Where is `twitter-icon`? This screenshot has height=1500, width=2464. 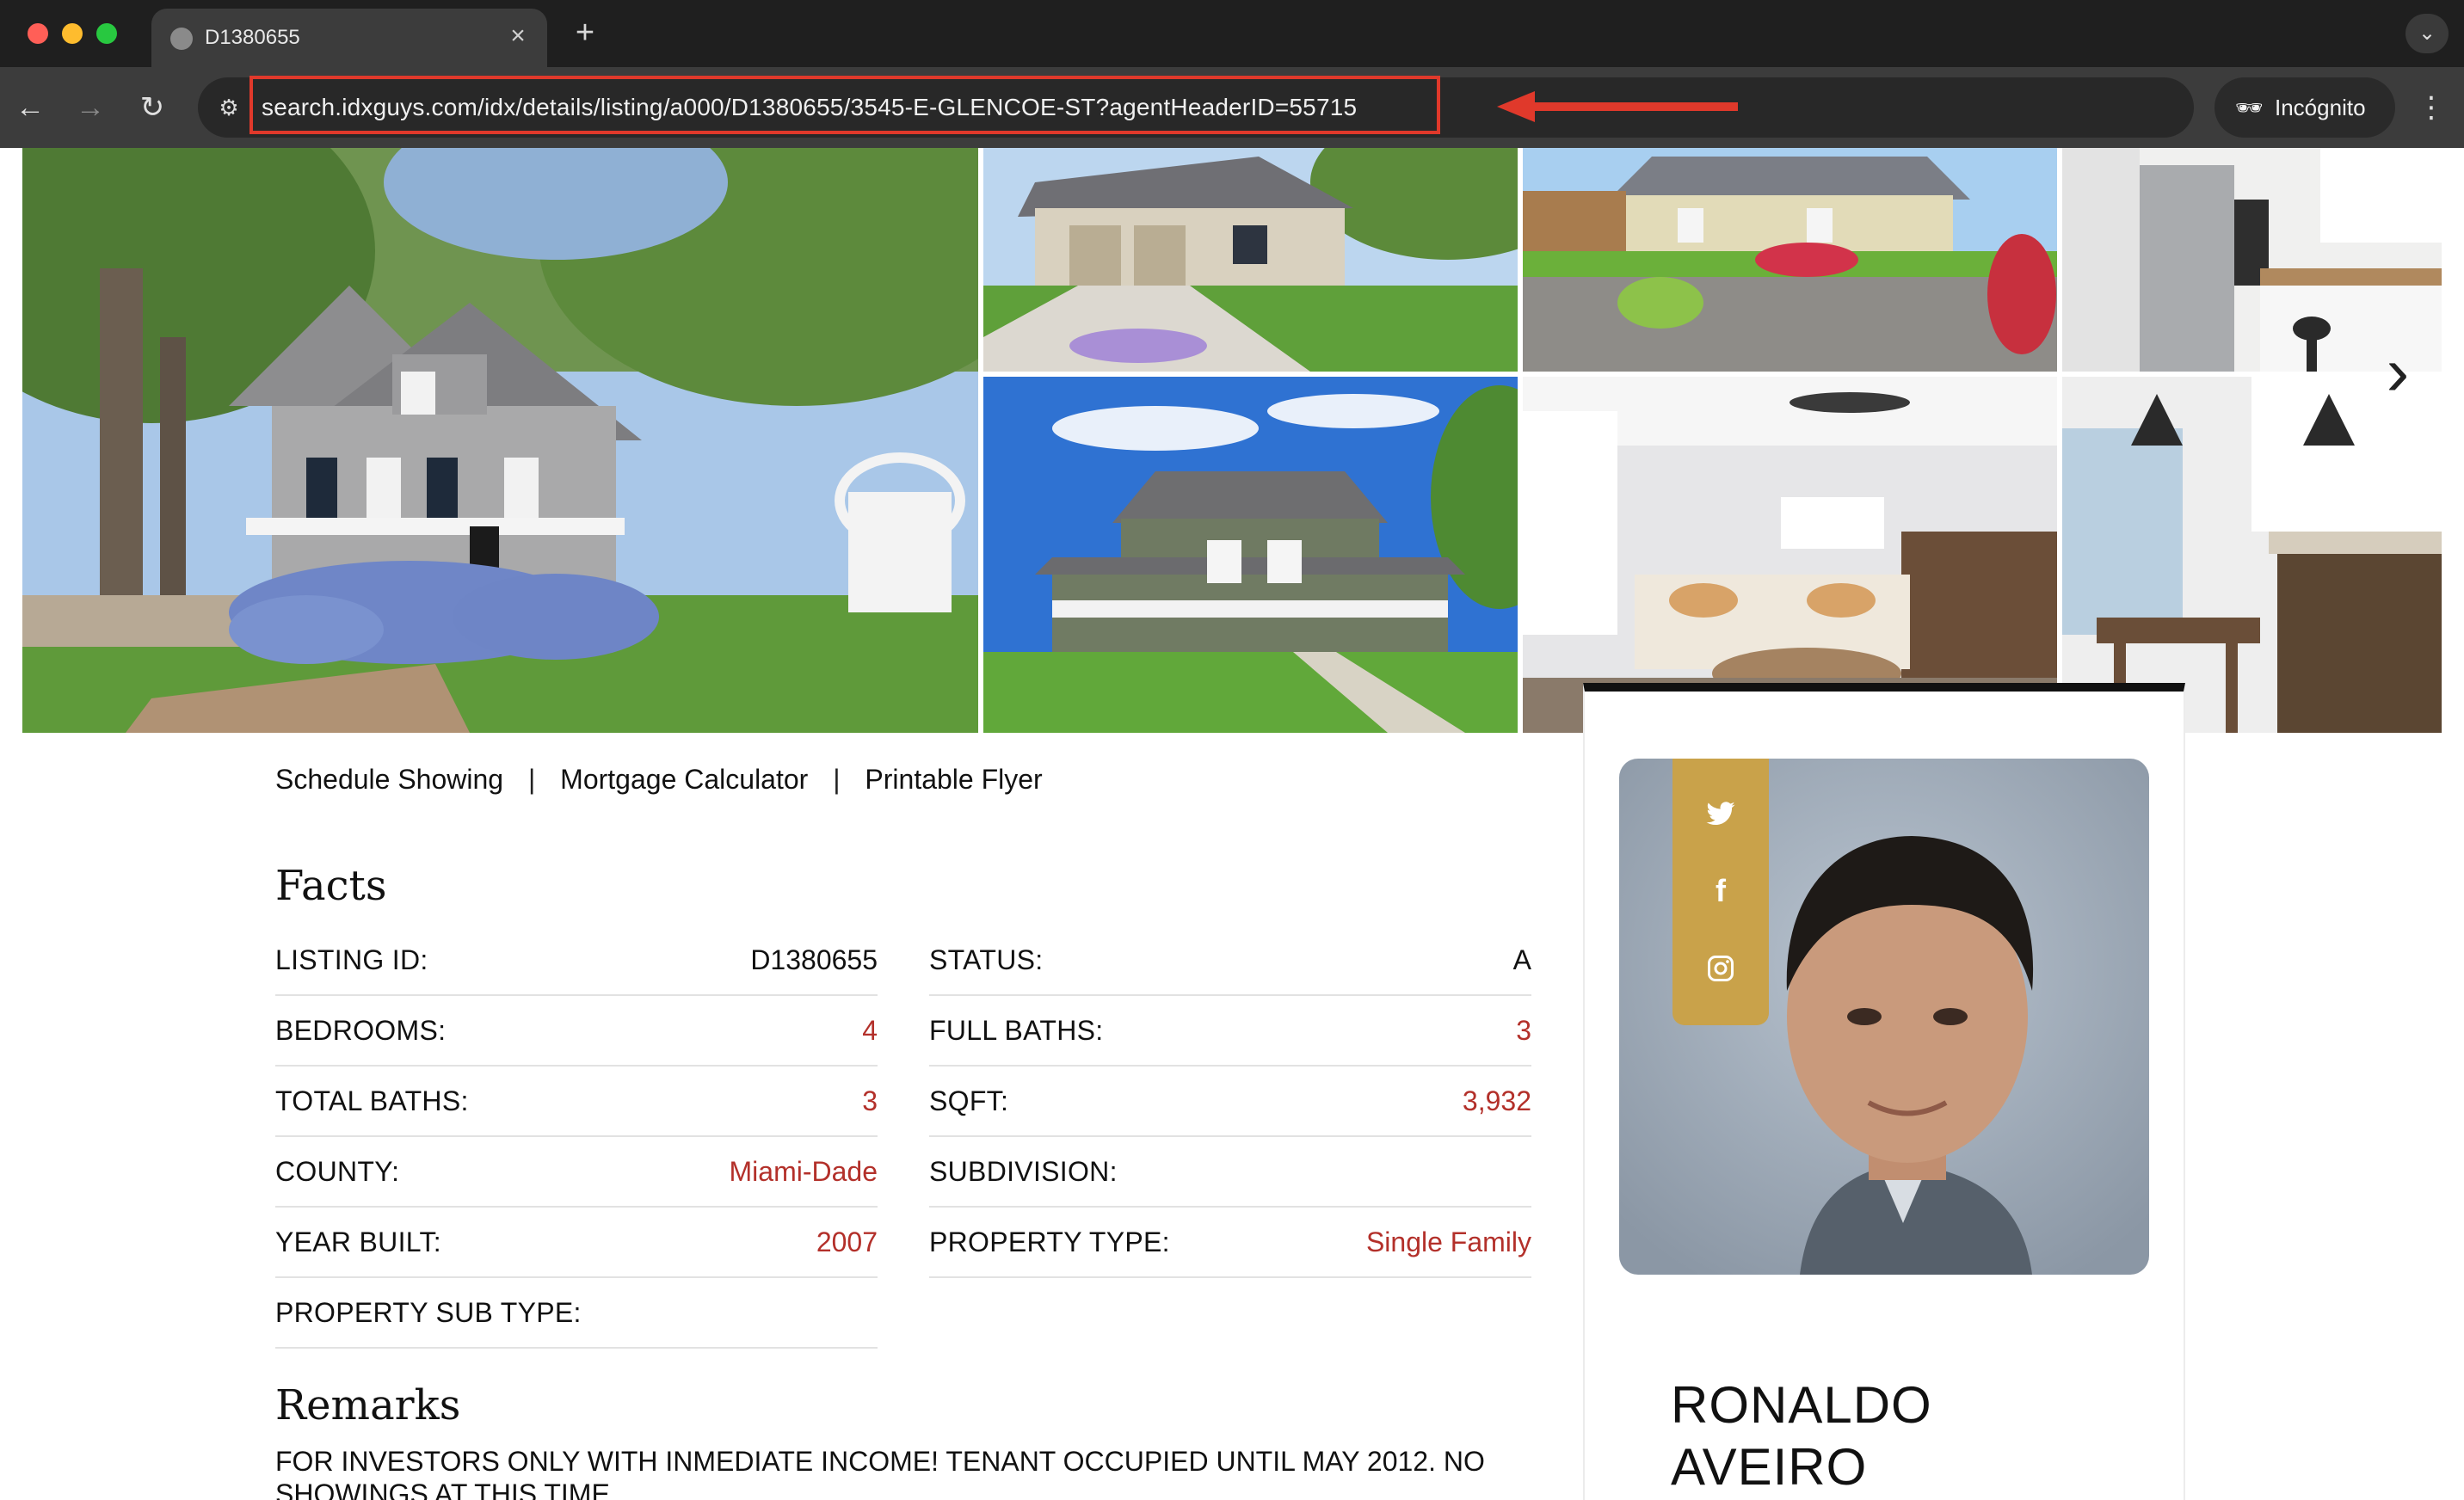
twitter-icon is located at coordinates (1721, 813).